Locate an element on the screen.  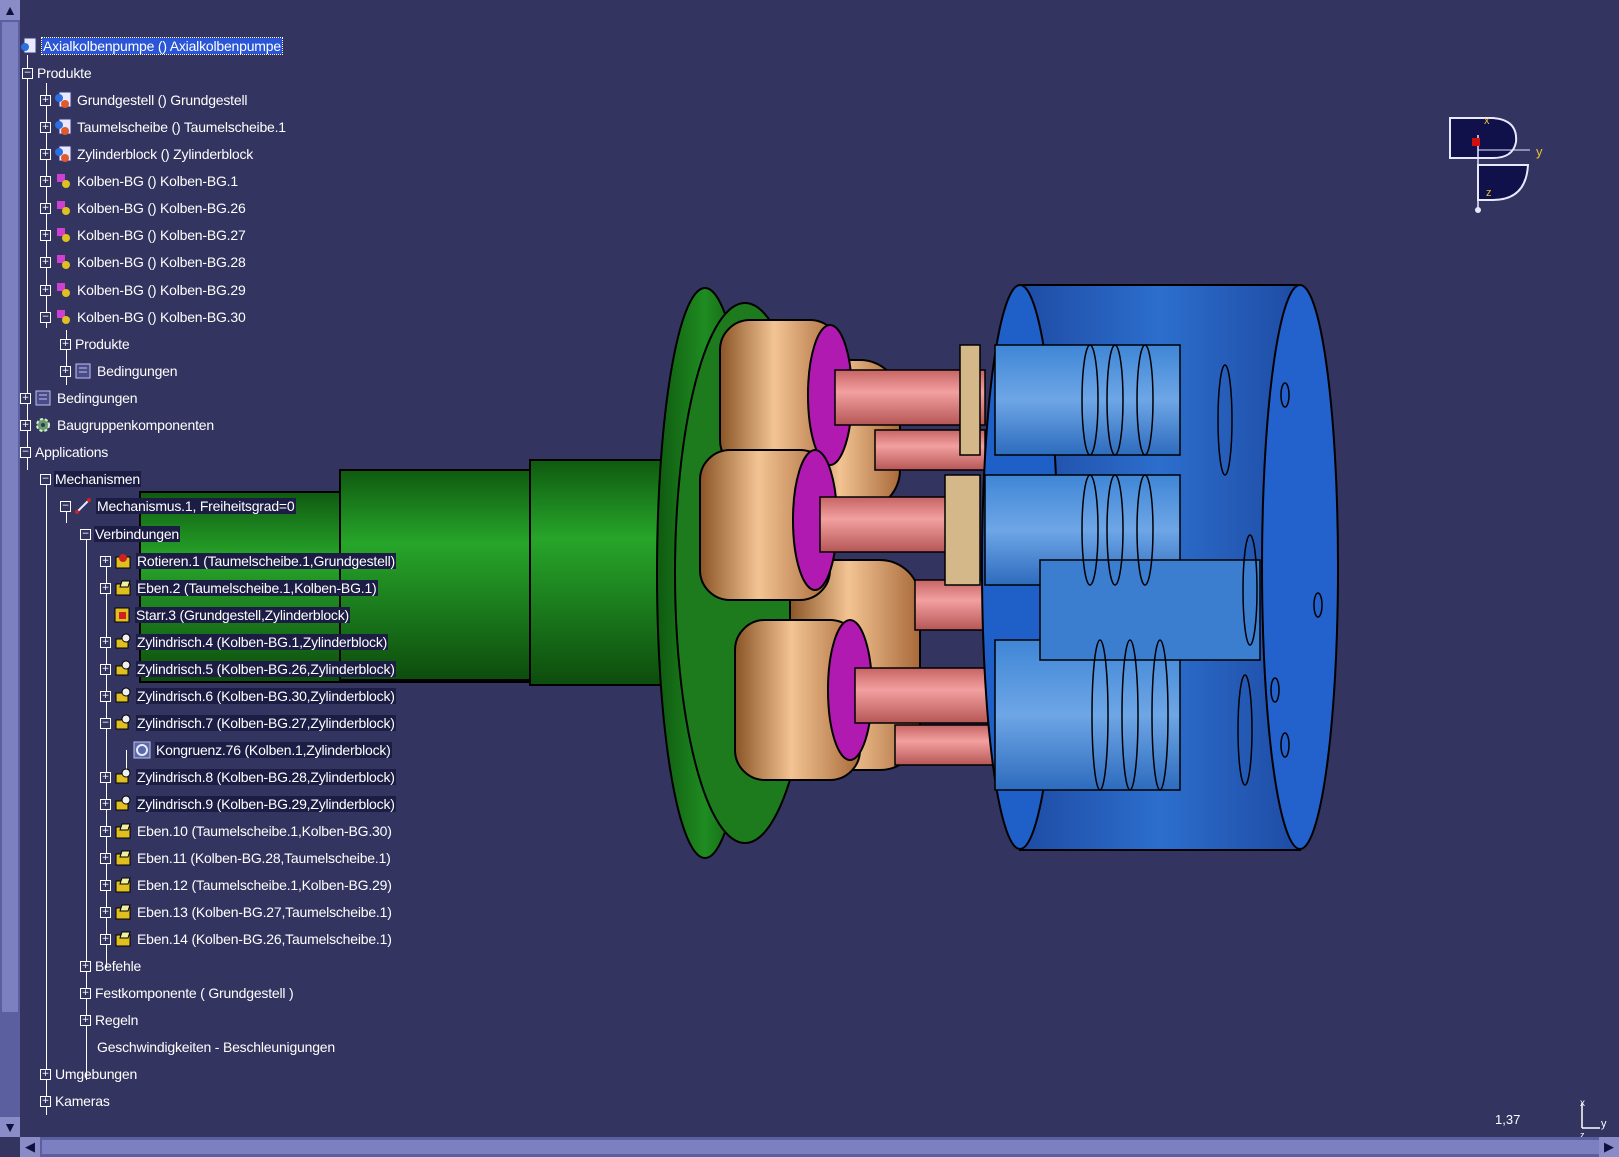
compass-widget: x y z is located at coordinates (1493, 165).